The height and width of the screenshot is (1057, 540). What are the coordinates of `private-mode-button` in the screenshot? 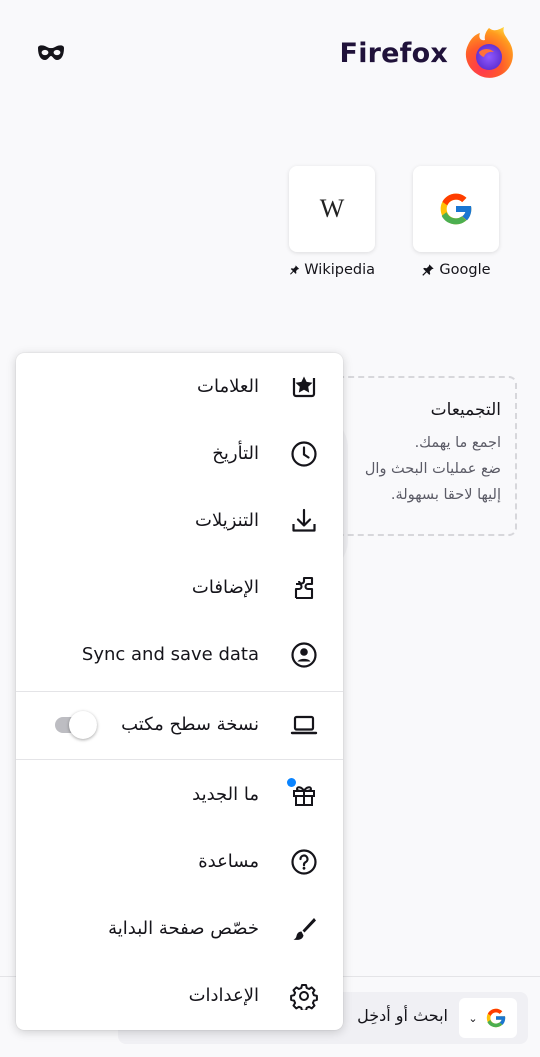 It's located at (51, 53).